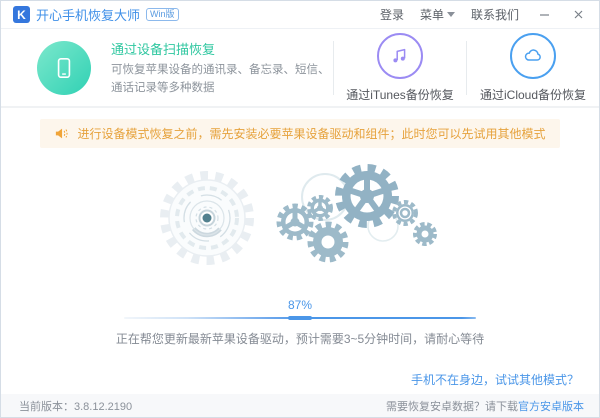 This screenshot has height=418, width=600. I want to click on notice-text: 进行设备模式恢复之前，需先安装必要苹果设备驱动和组件；此时您可以先试用其他模式, so click(311, 134).